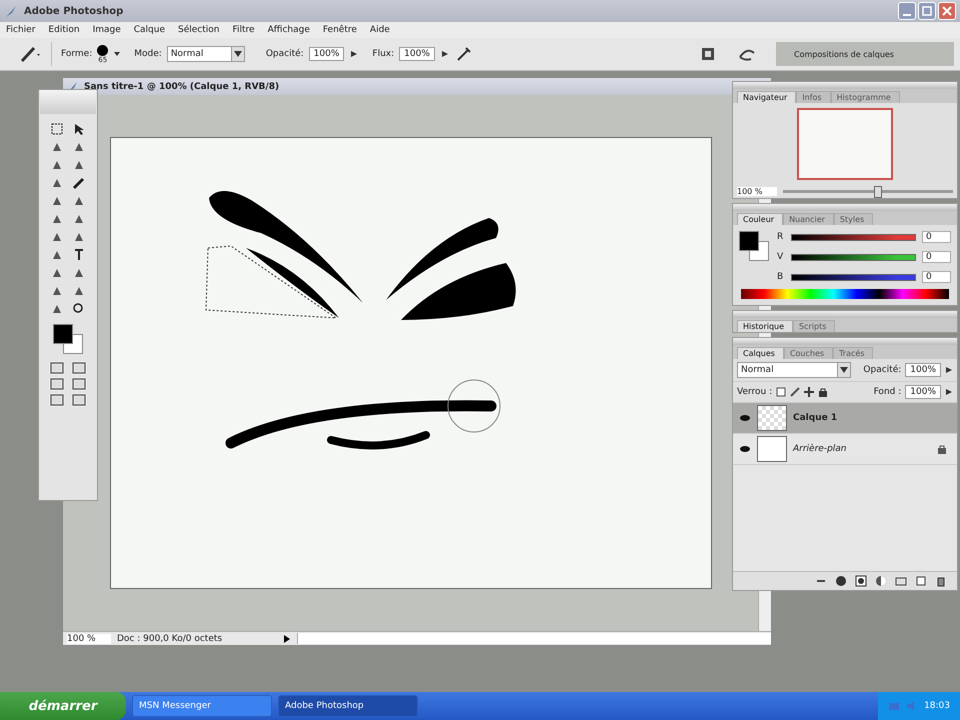  I want to click on palette-tab: Couches, so click(809, 353).